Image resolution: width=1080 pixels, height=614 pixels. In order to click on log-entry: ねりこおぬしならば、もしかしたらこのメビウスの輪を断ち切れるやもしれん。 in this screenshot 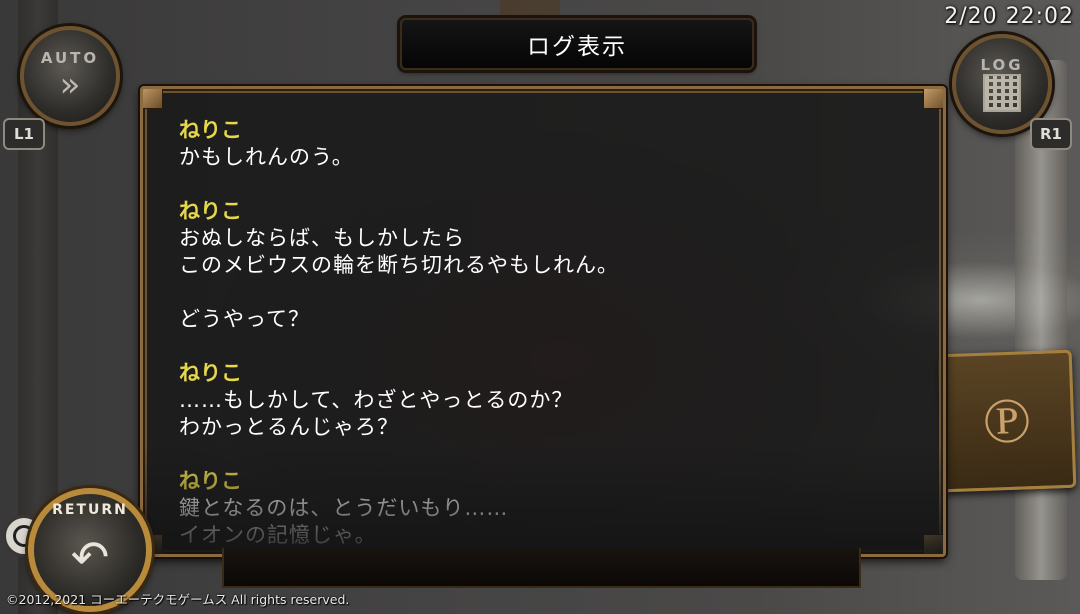, I will do `click(551, 238)`.